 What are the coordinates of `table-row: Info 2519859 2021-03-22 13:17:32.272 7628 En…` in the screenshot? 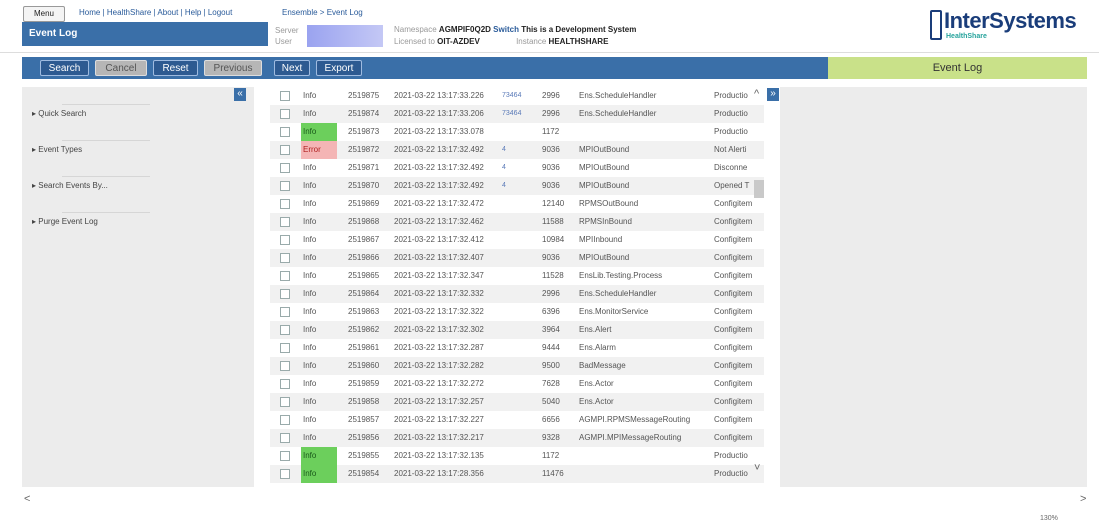 It's located at (517, 384).